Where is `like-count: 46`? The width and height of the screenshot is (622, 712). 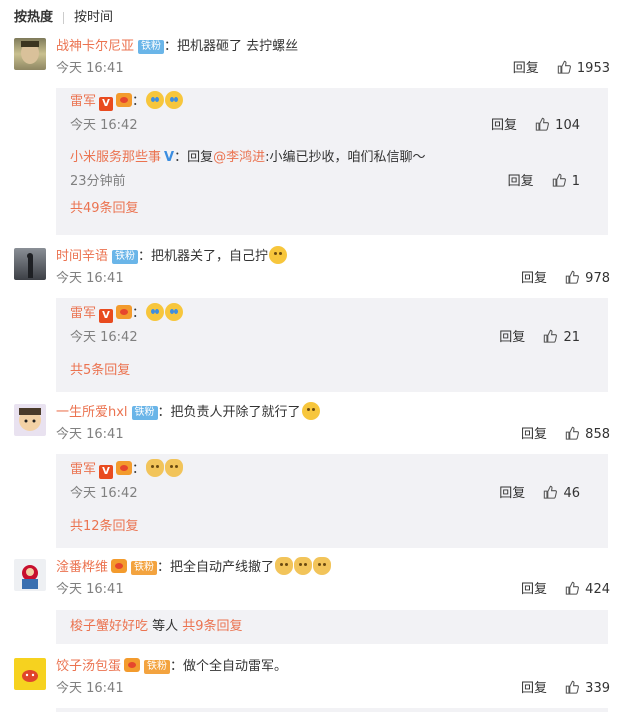 like-count: 46 is located at coordinates (571, 493).